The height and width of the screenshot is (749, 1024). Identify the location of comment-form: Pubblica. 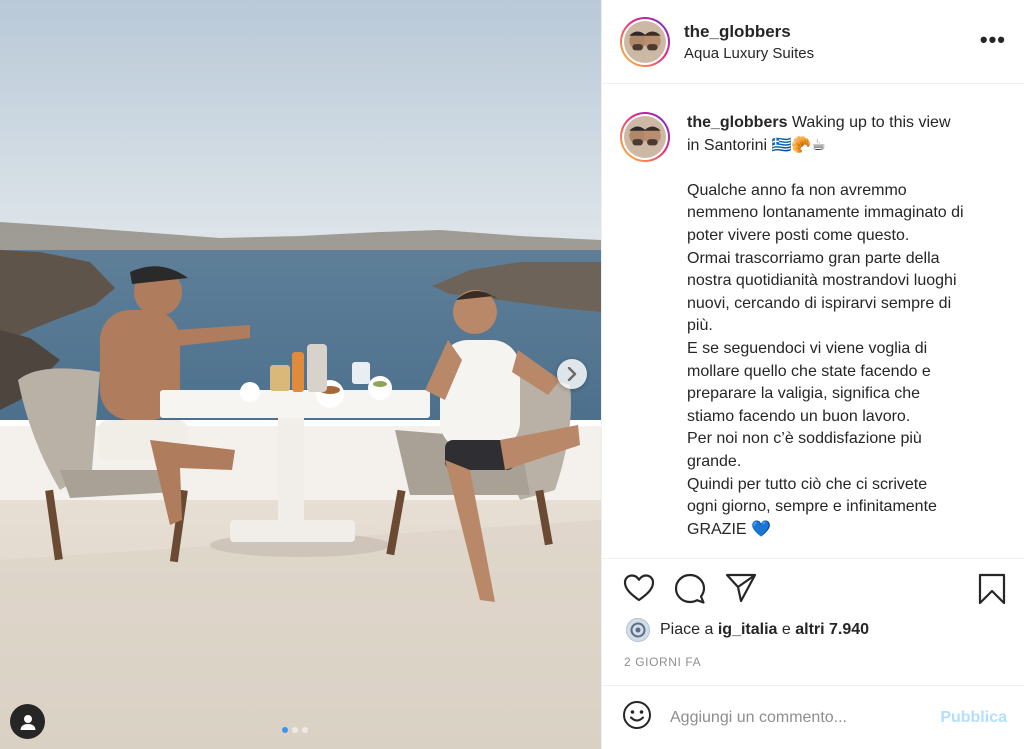
(813, 717).